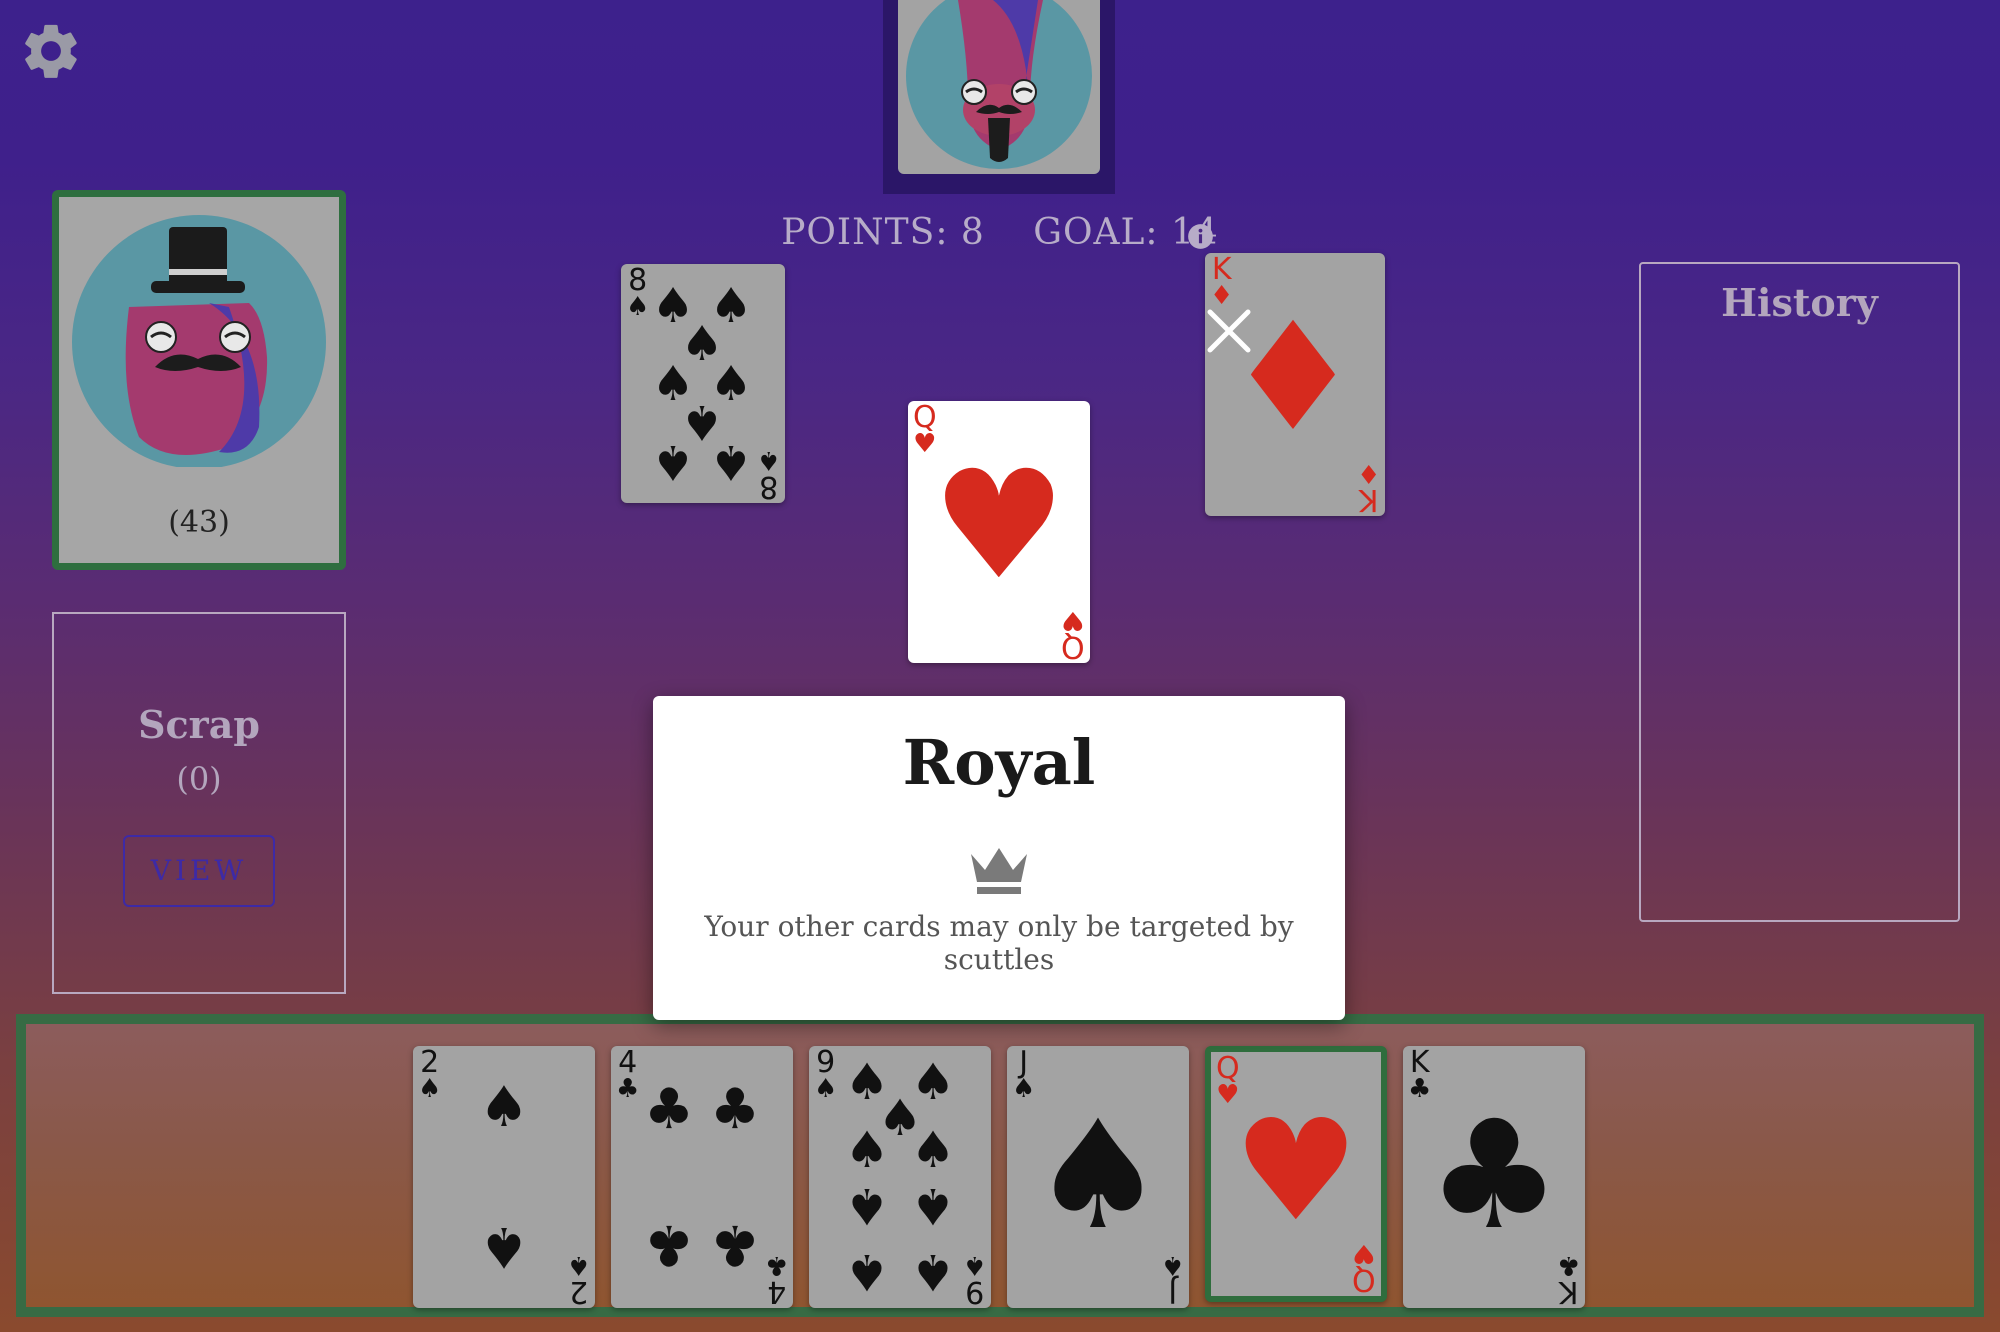  I want to click on player-mascot-icon, so click(199, 341).